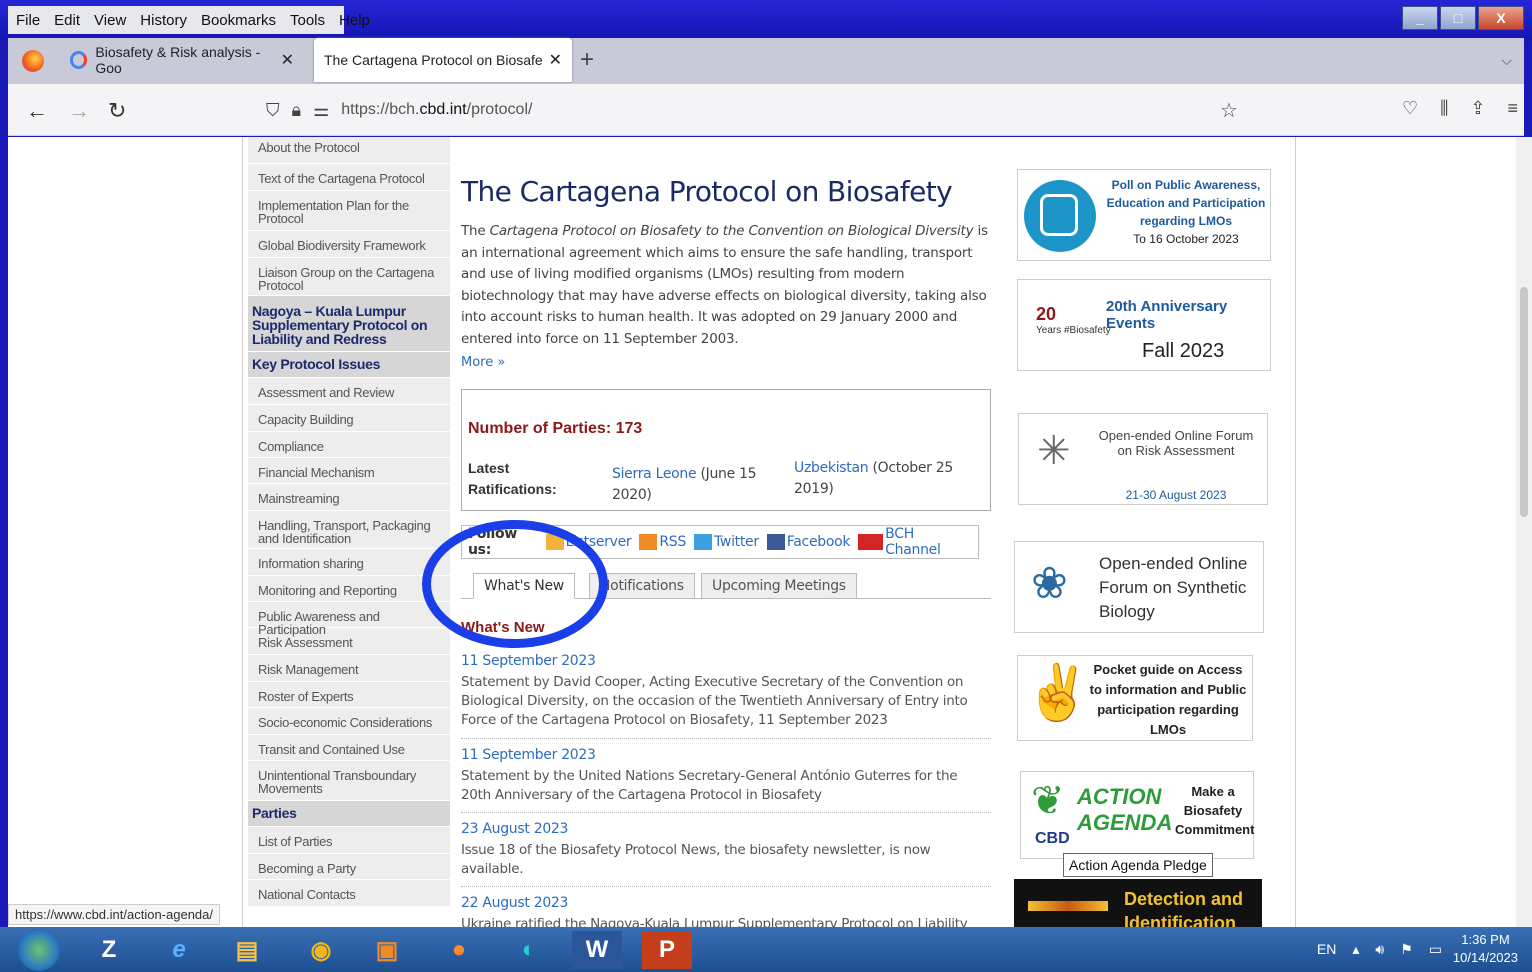  I want to click on minimize-button: _, so click(1420, 18).